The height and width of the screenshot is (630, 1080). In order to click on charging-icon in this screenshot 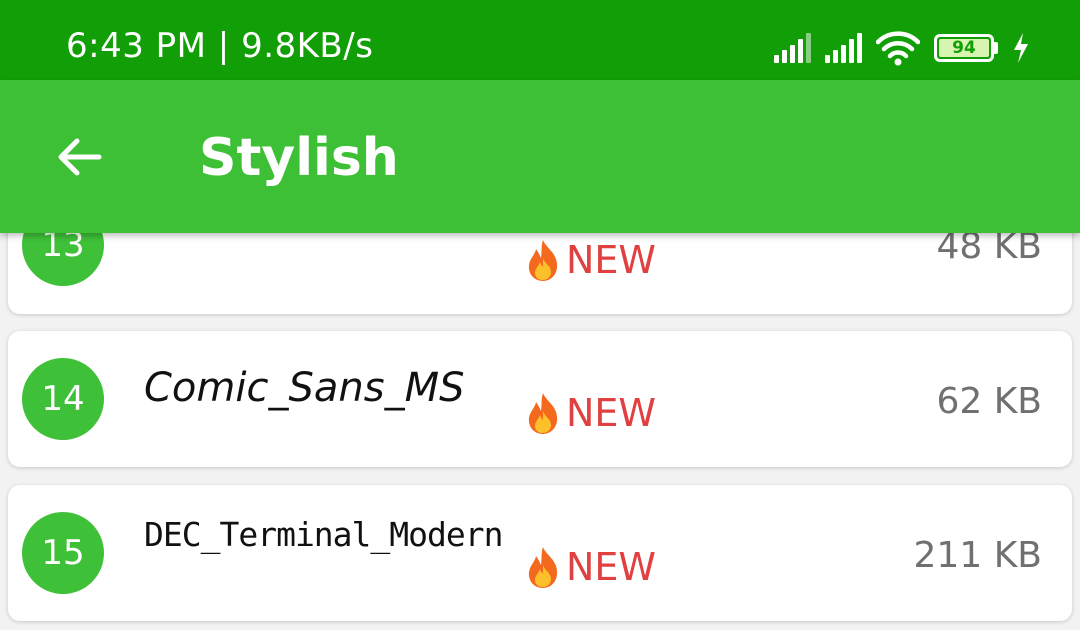, I will do `click(1021, 48)`.